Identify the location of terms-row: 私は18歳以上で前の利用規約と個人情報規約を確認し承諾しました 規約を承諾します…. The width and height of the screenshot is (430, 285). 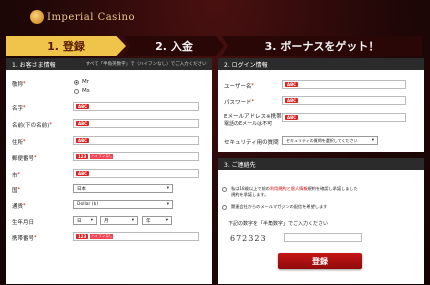
(318, 192).